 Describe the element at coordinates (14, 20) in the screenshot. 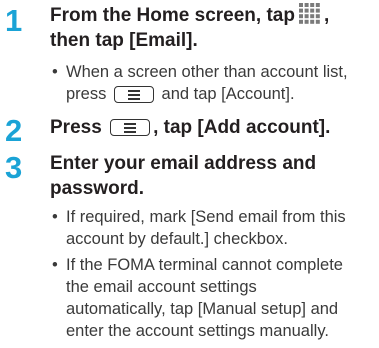

I see `step-number: 1` at that location.